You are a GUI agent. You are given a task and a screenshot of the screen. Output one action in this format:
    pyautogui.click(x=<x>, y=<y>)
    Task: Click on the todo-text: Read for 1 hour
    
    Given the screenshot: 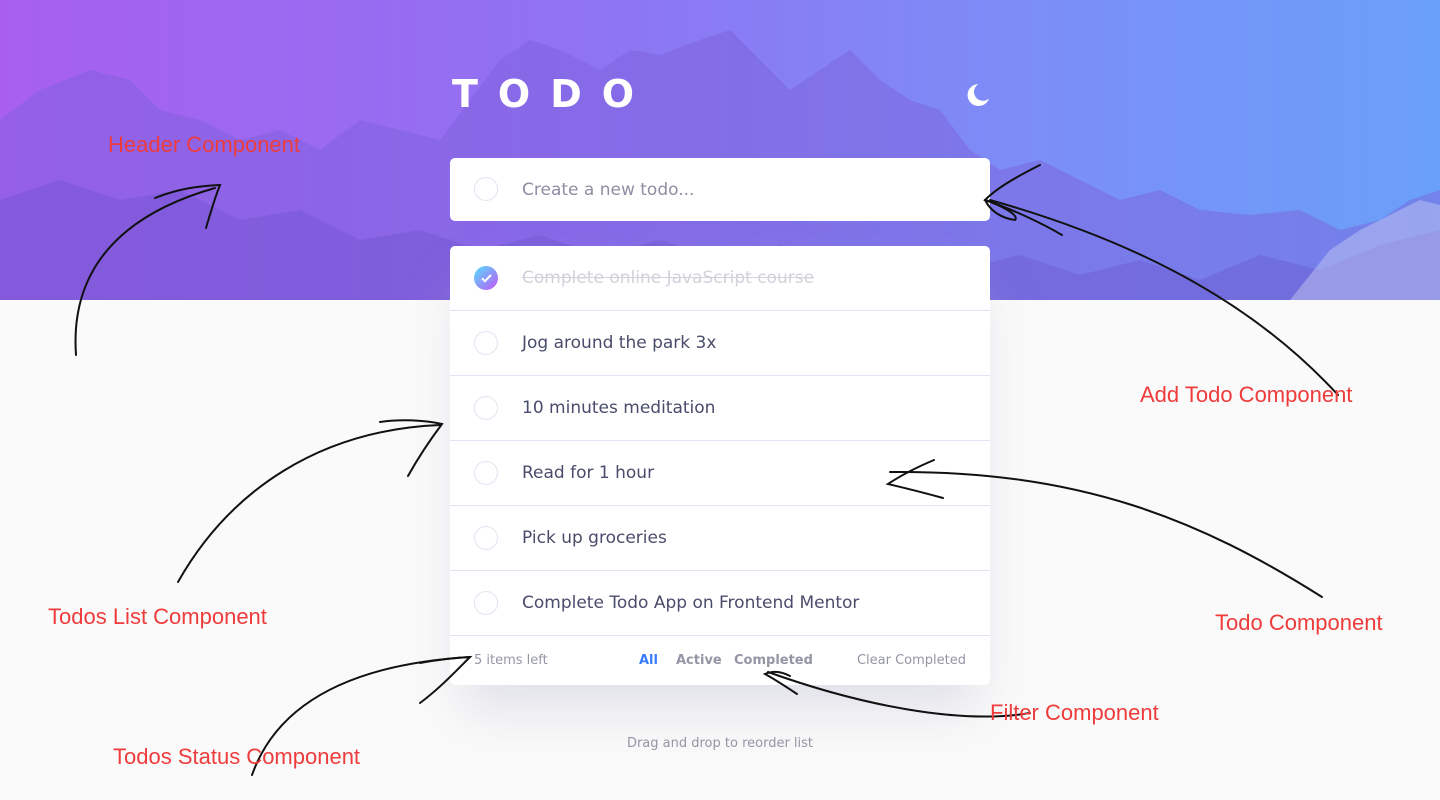 What is the action you would take?
    pyautogui.click(x=588, y=473)
    